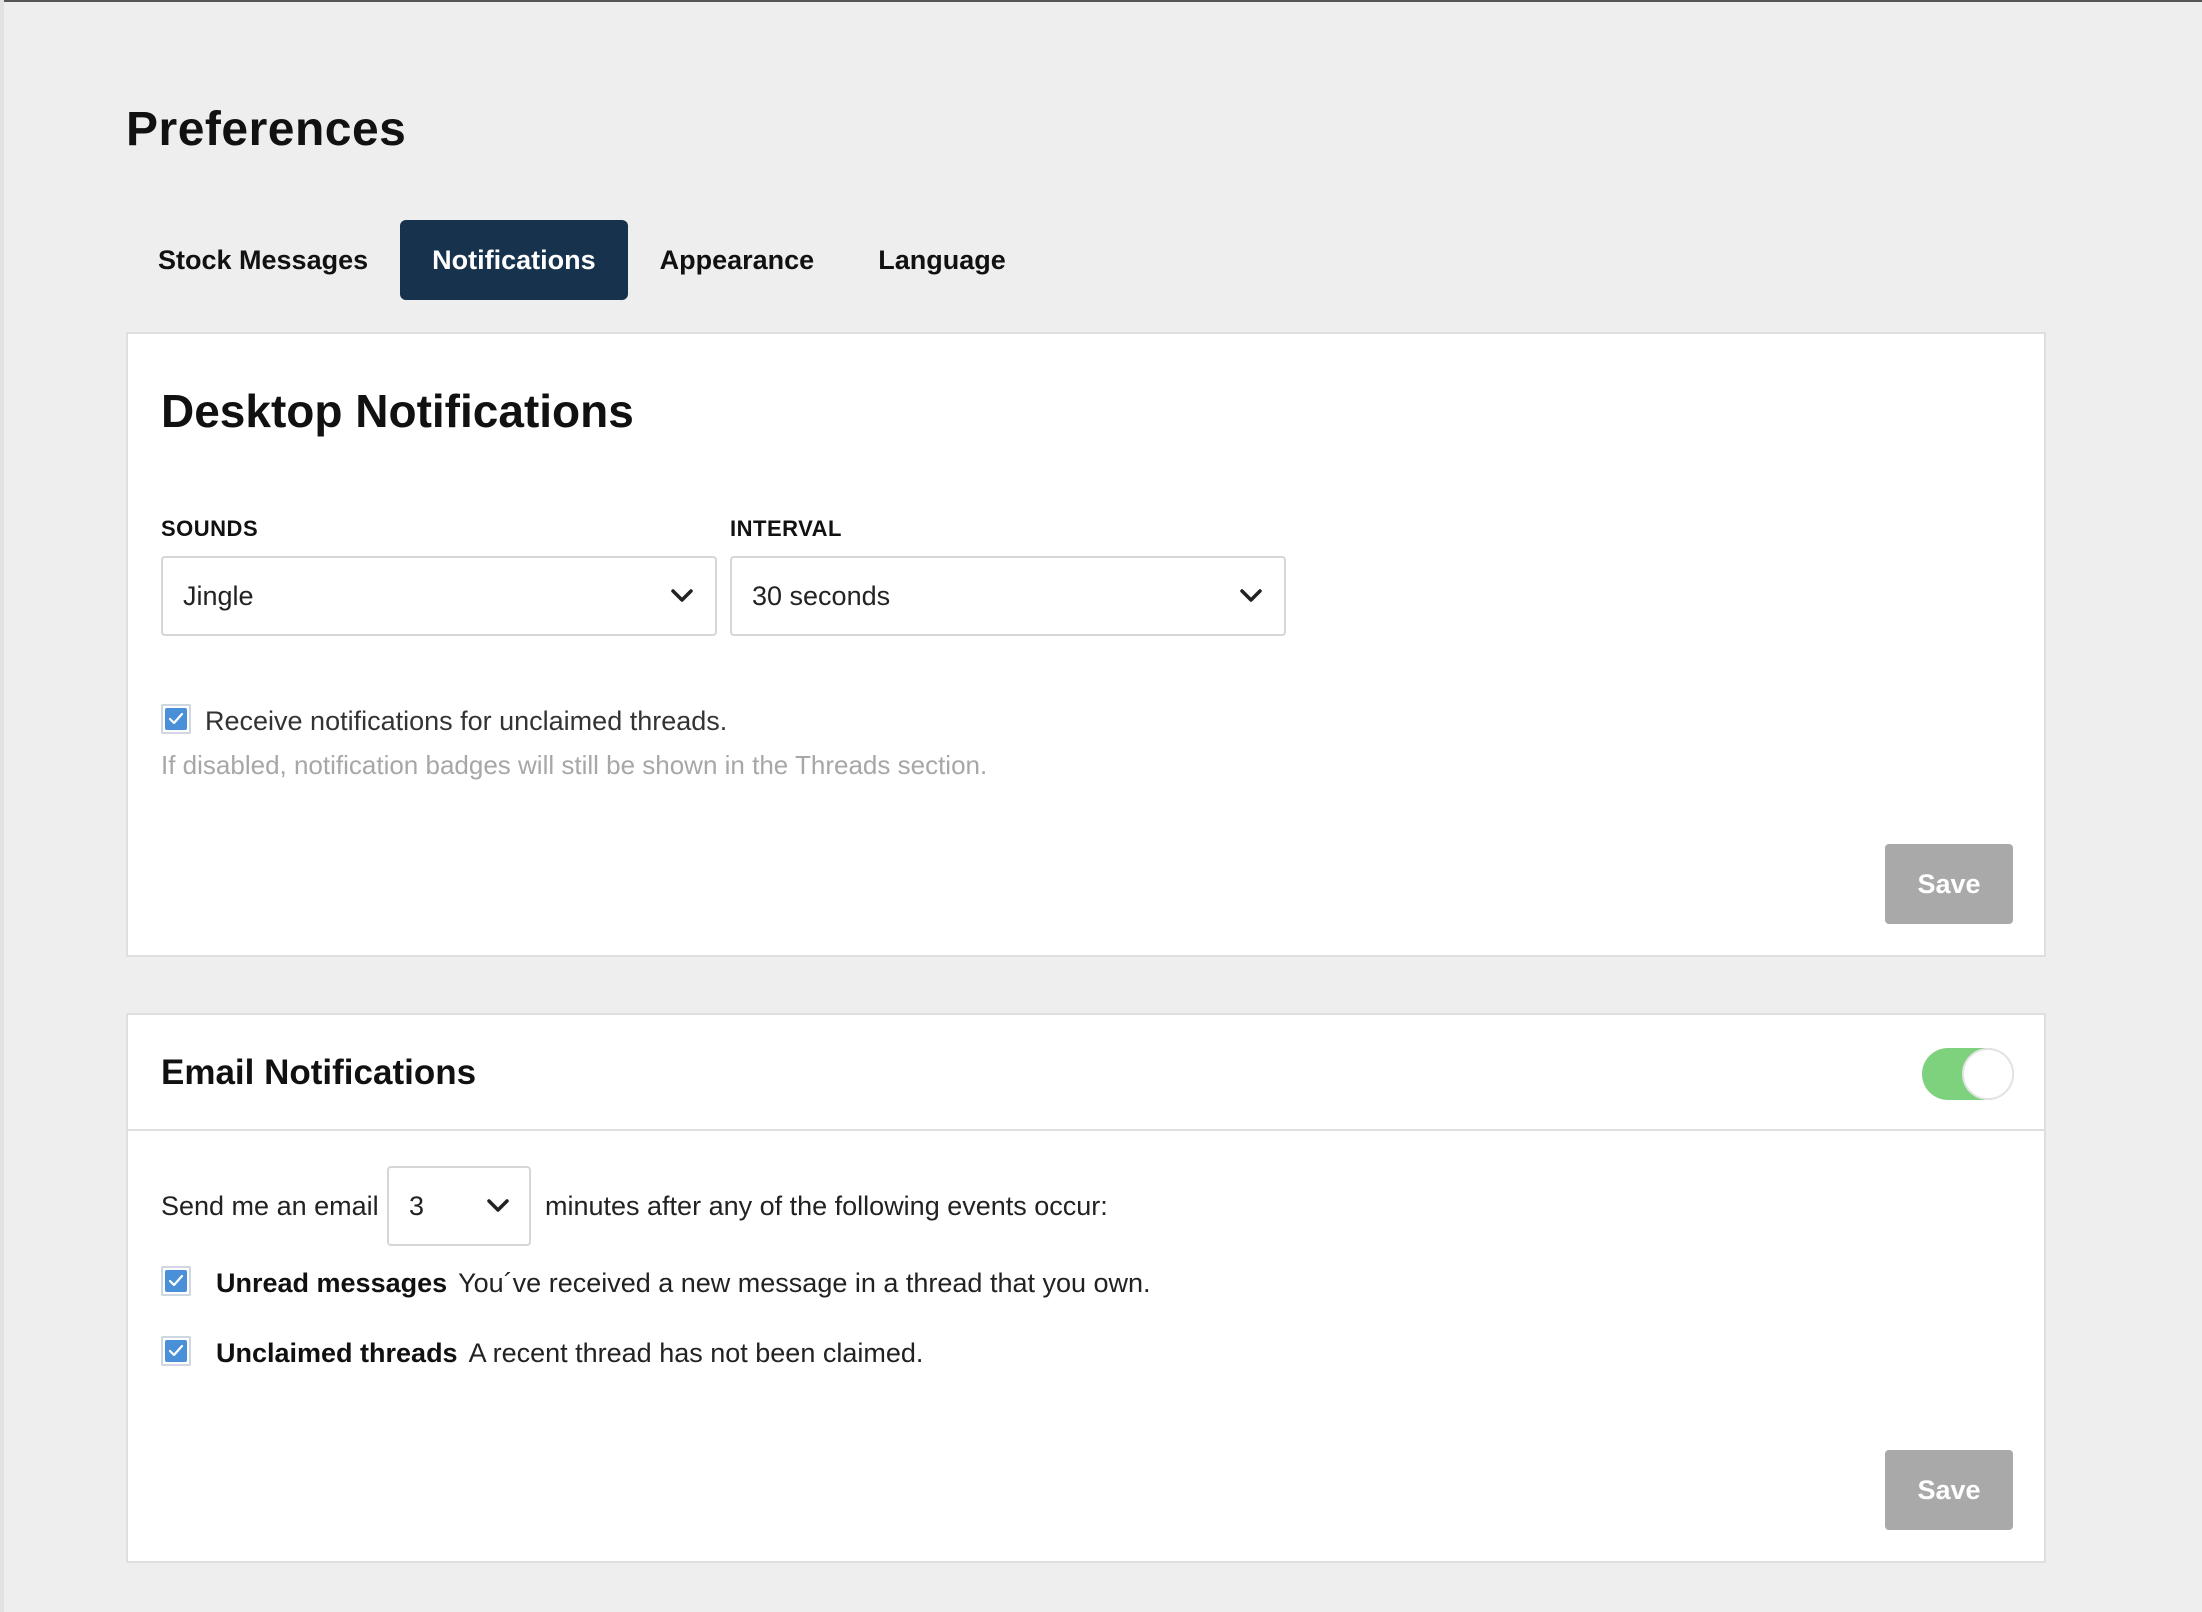 The width and height of the screenshot is (2202, 1612). What do you see at coordinates (514, 260) in the screenshot?
I see `tab-notifications: Notifications` at bounding box center [514, 260].